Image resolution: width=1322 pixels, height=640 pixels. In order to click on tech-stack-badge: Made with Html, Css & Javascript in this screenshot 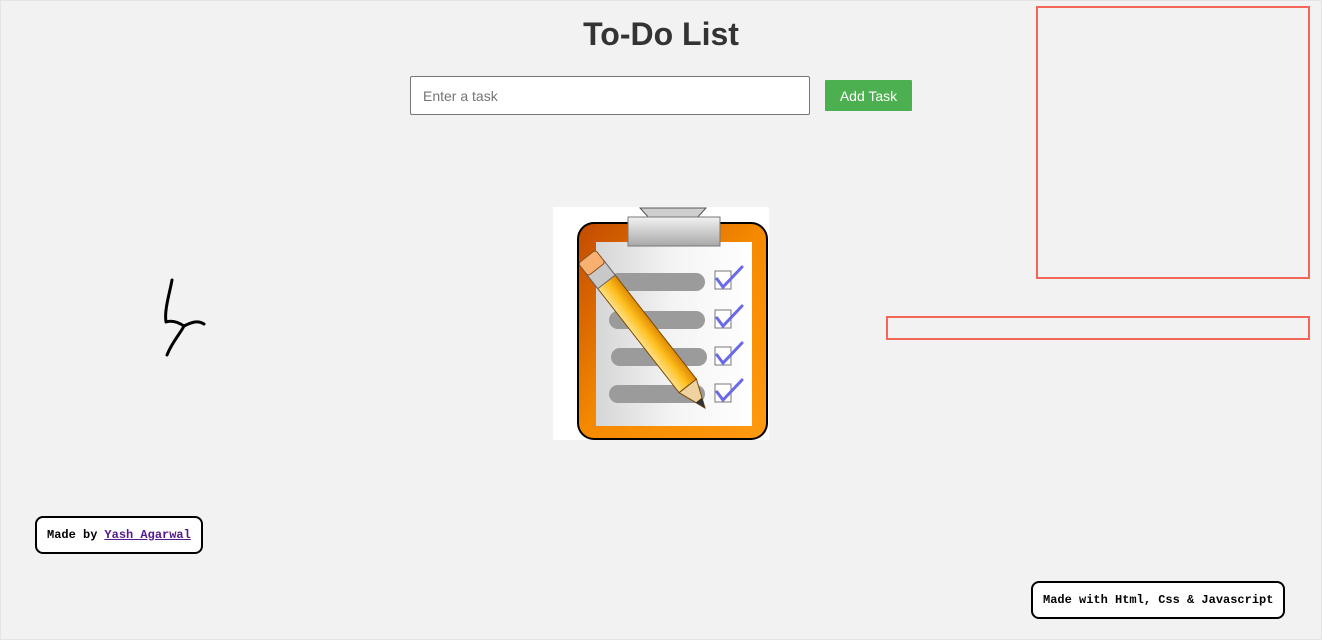, I will do `click(1158, 600)`.